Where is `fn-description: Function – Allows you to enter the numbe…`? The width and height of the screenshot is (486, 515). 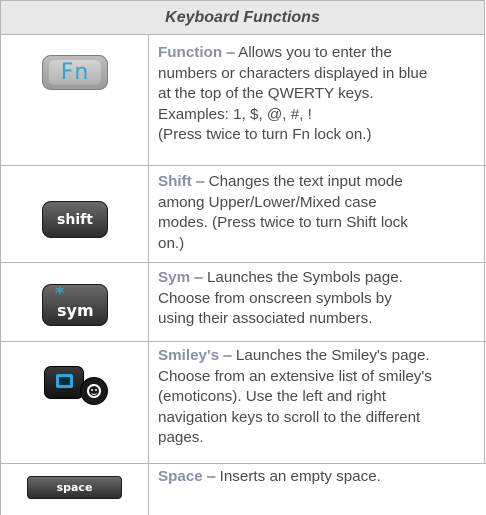
fn-description: Function – Allows you to enter the numbe… is located at coordinates (293, 93).